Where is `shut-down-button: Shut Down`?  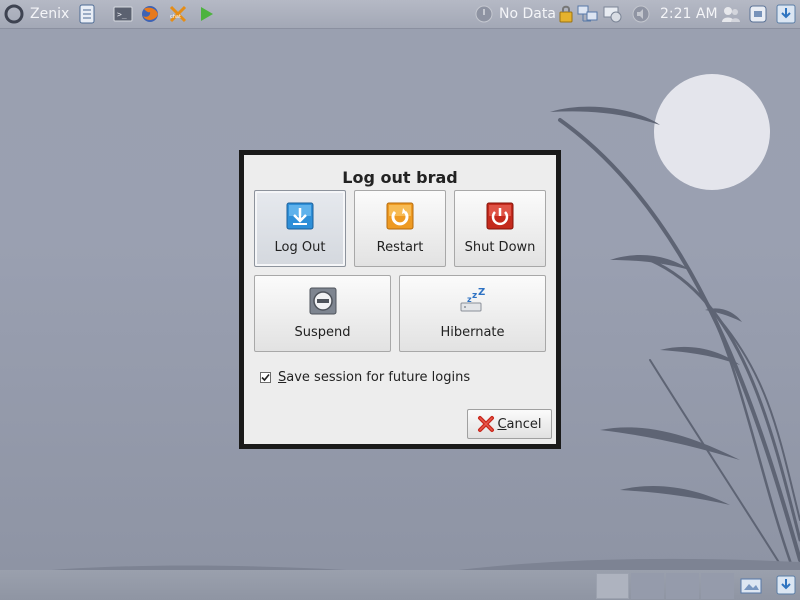 shut-down-button: Shut Down is located at coordinates (500, 228).